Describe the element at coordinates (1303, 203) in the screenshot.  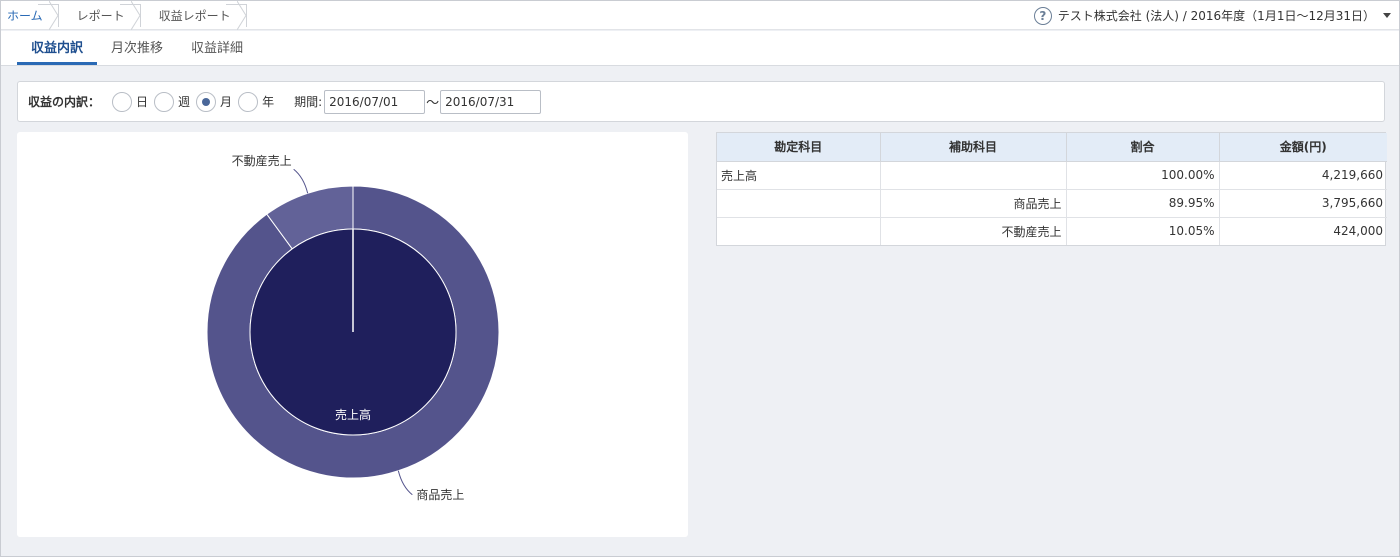
I see `cell-amount: 3,795,660` at that location.